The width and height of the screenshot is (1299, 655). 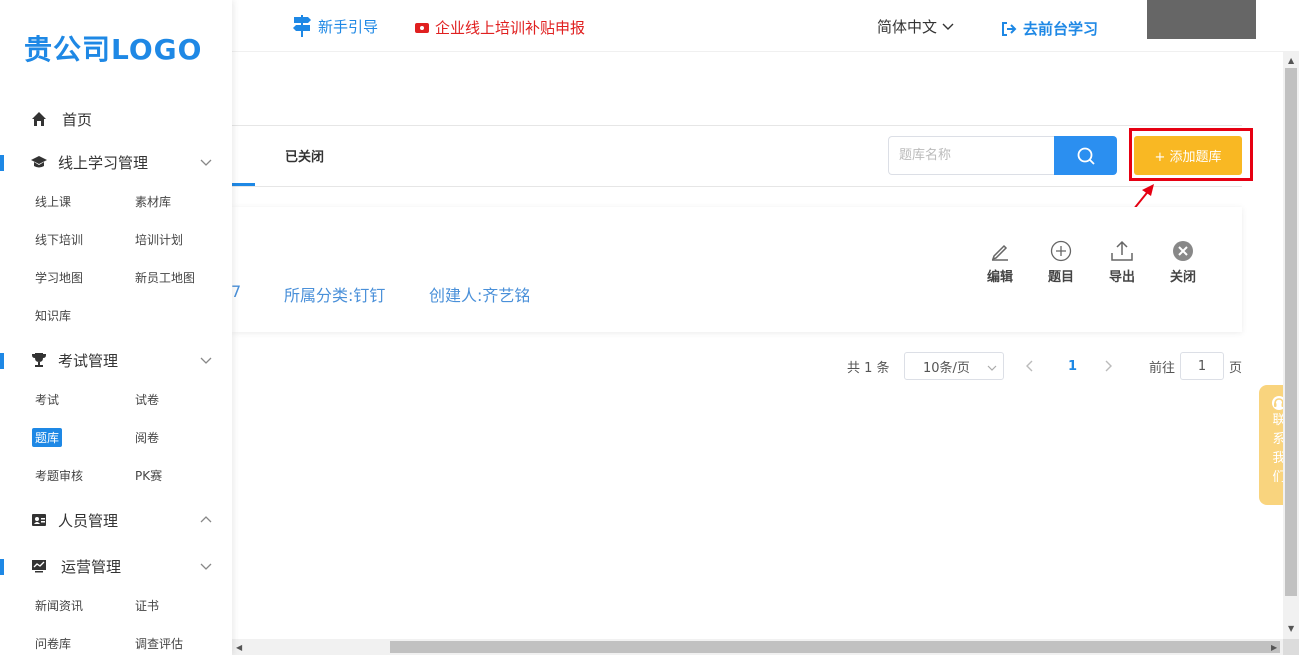 What do you see at coordinates (510, 28) in the screenshot?
I see `subsidy-label: 企业线上培训补贴申报` at bounding box center [510, 28].